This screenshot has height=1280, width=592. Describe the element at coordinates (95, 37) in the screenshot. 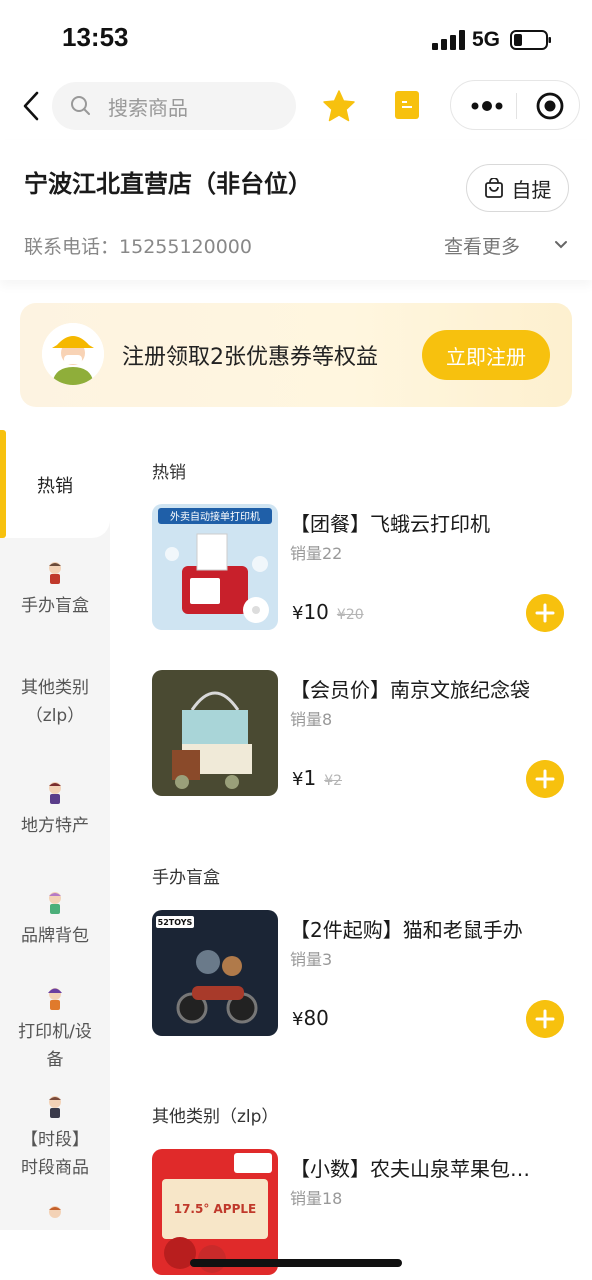

I see `status-time: 13:53` at that location.